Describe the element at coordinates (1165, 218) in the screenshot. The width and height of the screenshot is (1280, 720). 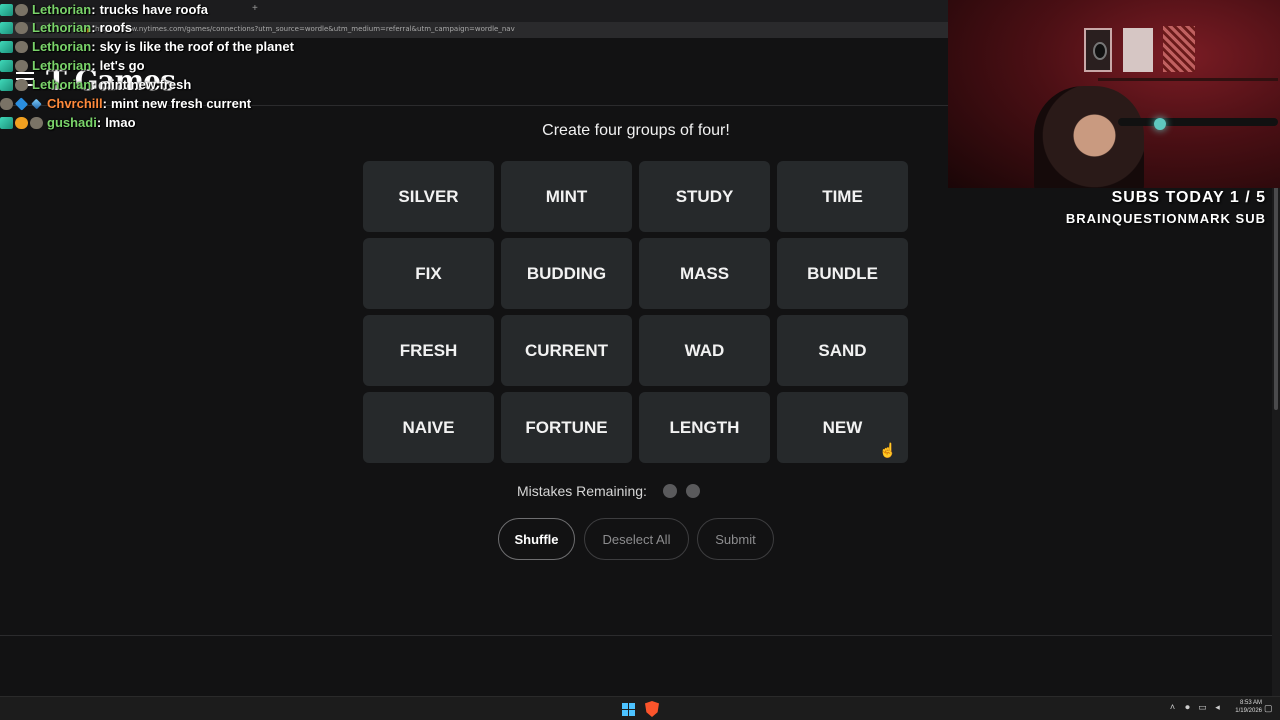
I see `sub-goal-text: BRAINQUESTIONMARK SUB` at that location.